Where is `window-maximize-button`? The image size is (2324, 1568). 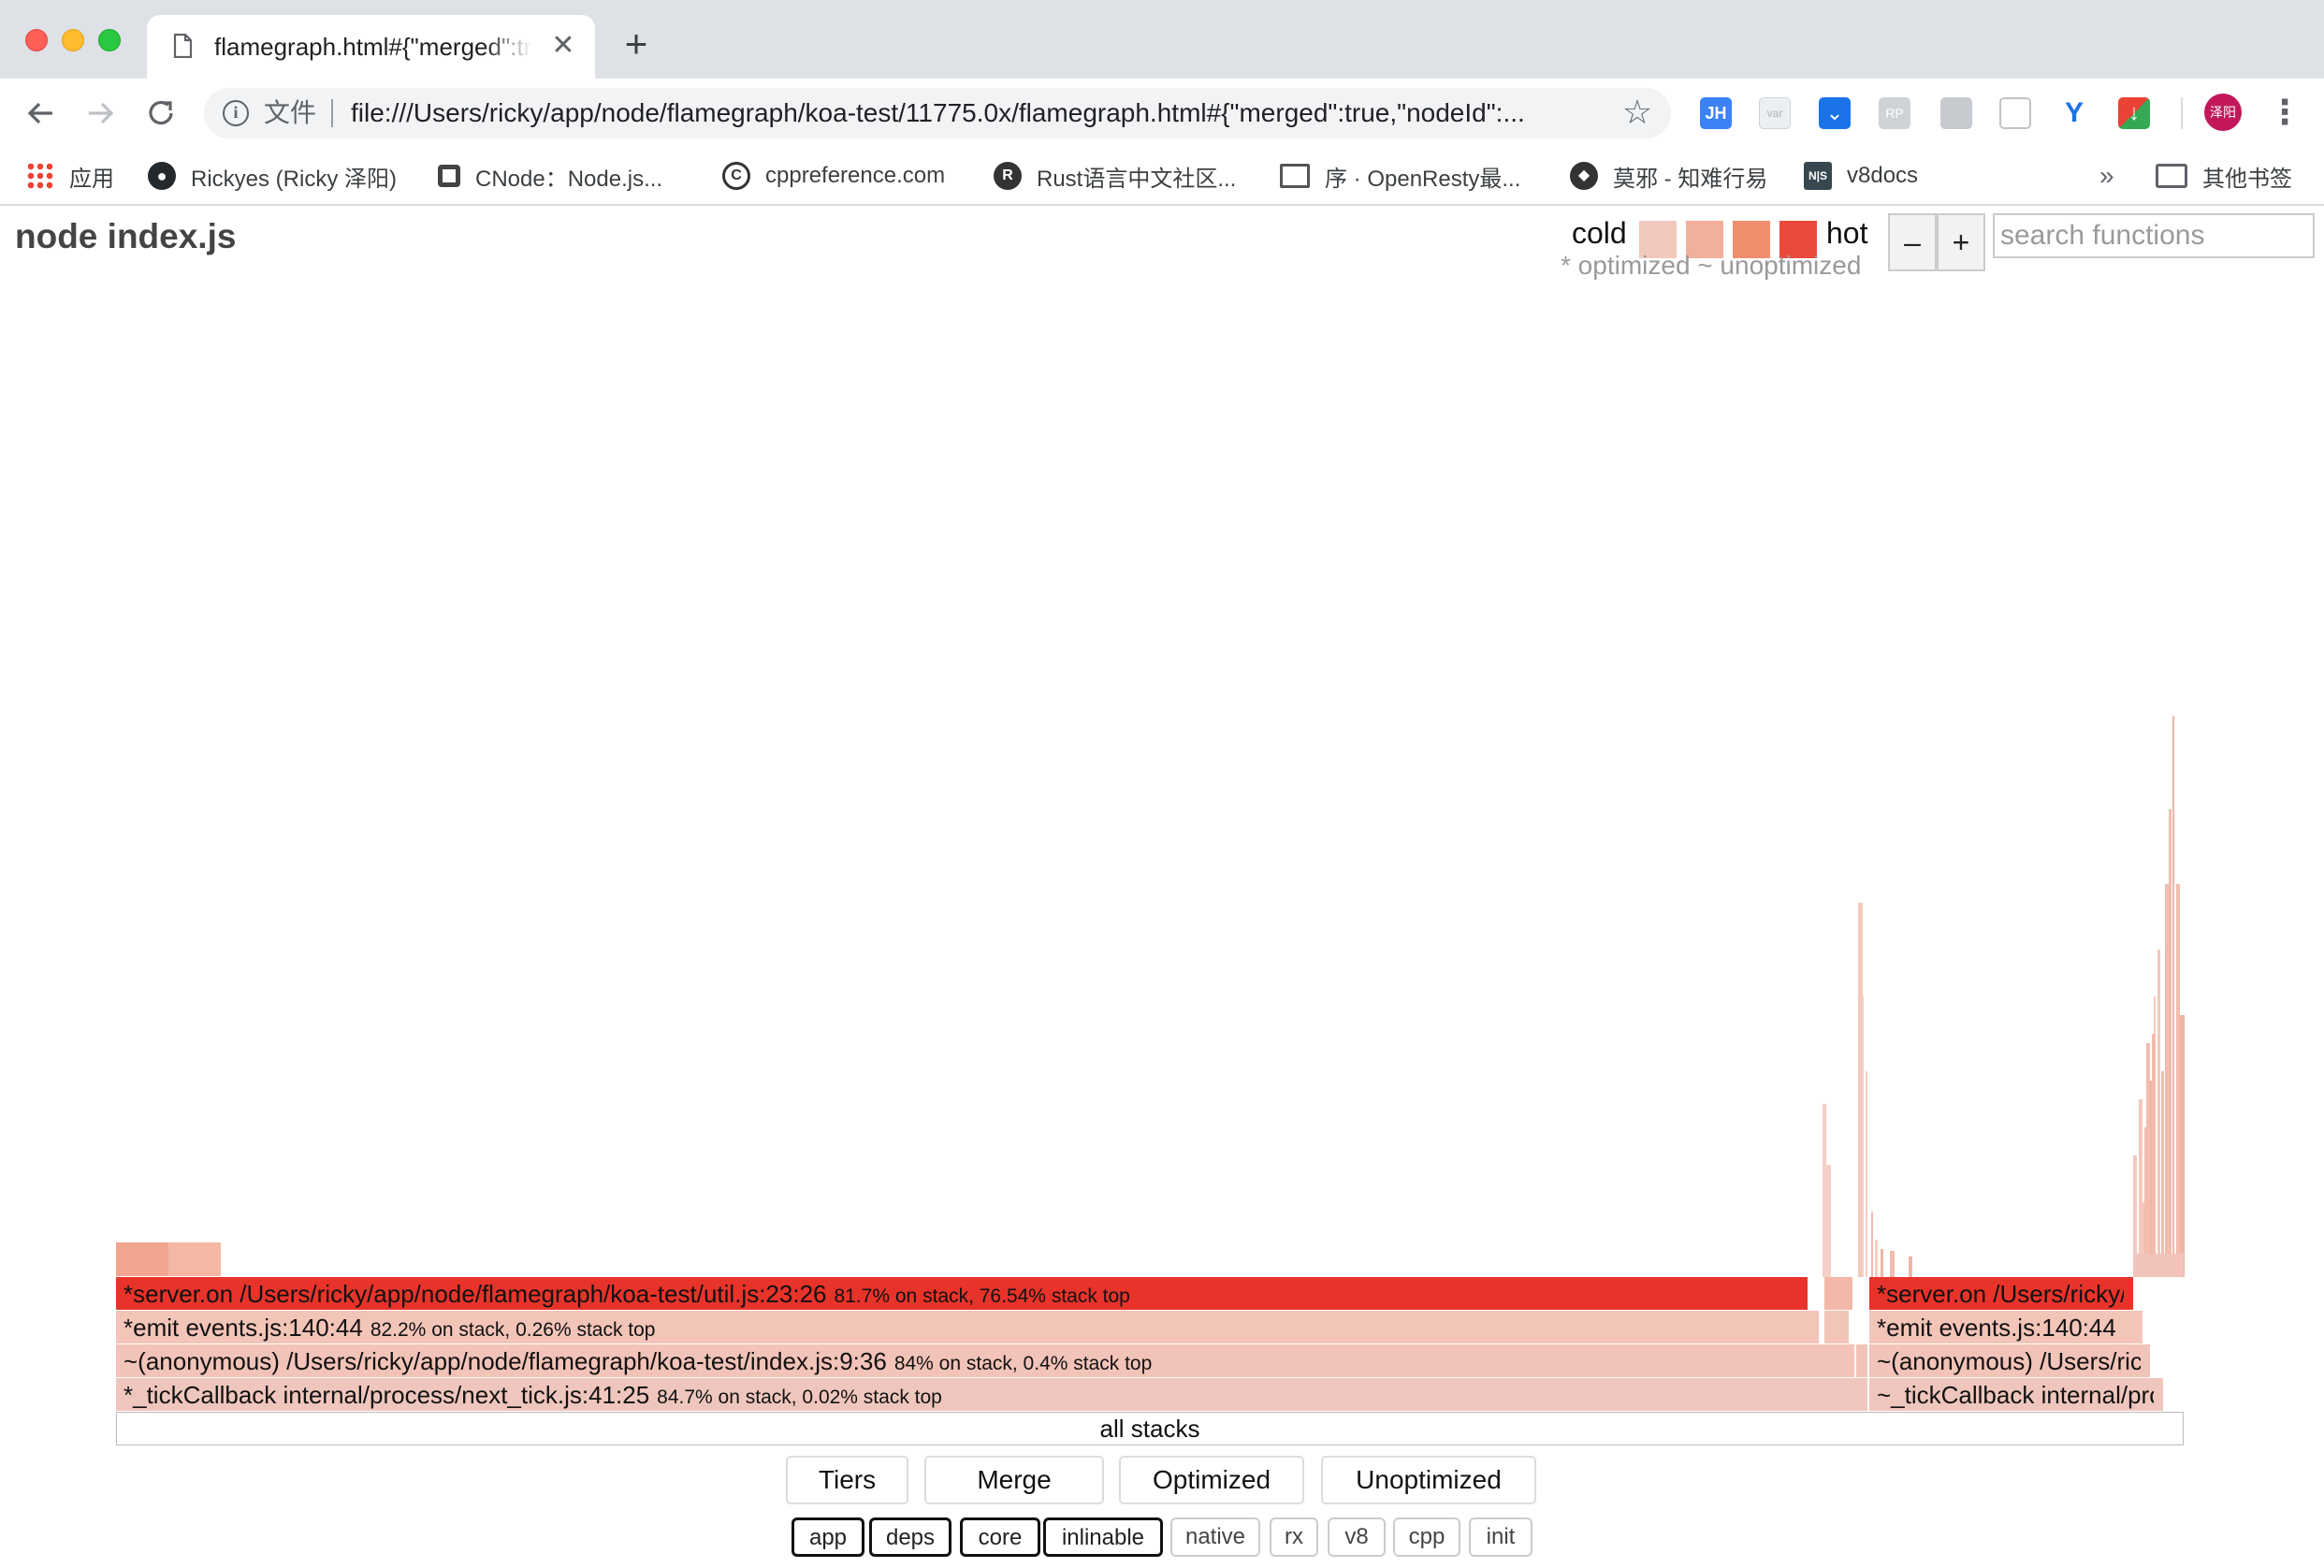
window-maximize-button is located at coordinates (110, 40).